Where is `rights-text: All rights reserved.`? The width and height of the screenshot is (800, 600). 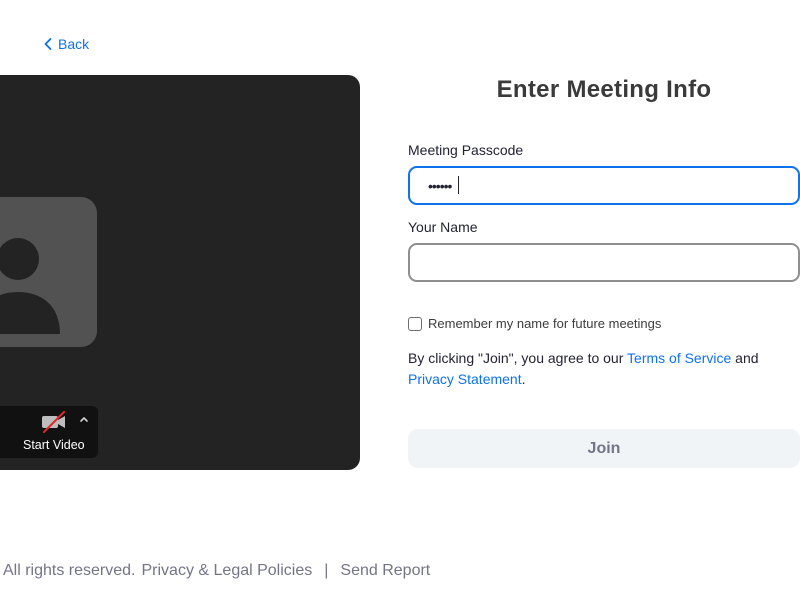
rights-text: All rights reserved. is located at coordinates (69, 570).